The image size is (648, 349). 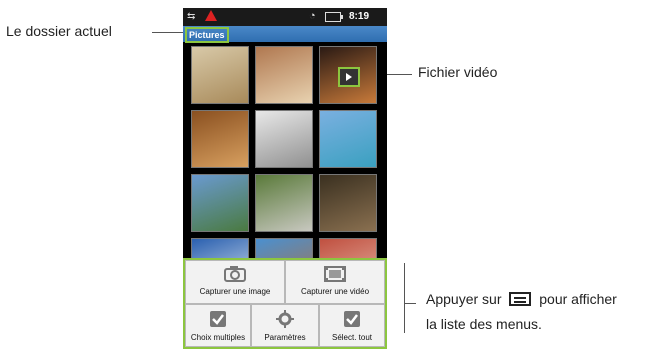 What do you see at coordinates (335, 291) in the screenshot?
I see `capture-video-label: Capturer une vidéo` at bounding box center [335, 291].